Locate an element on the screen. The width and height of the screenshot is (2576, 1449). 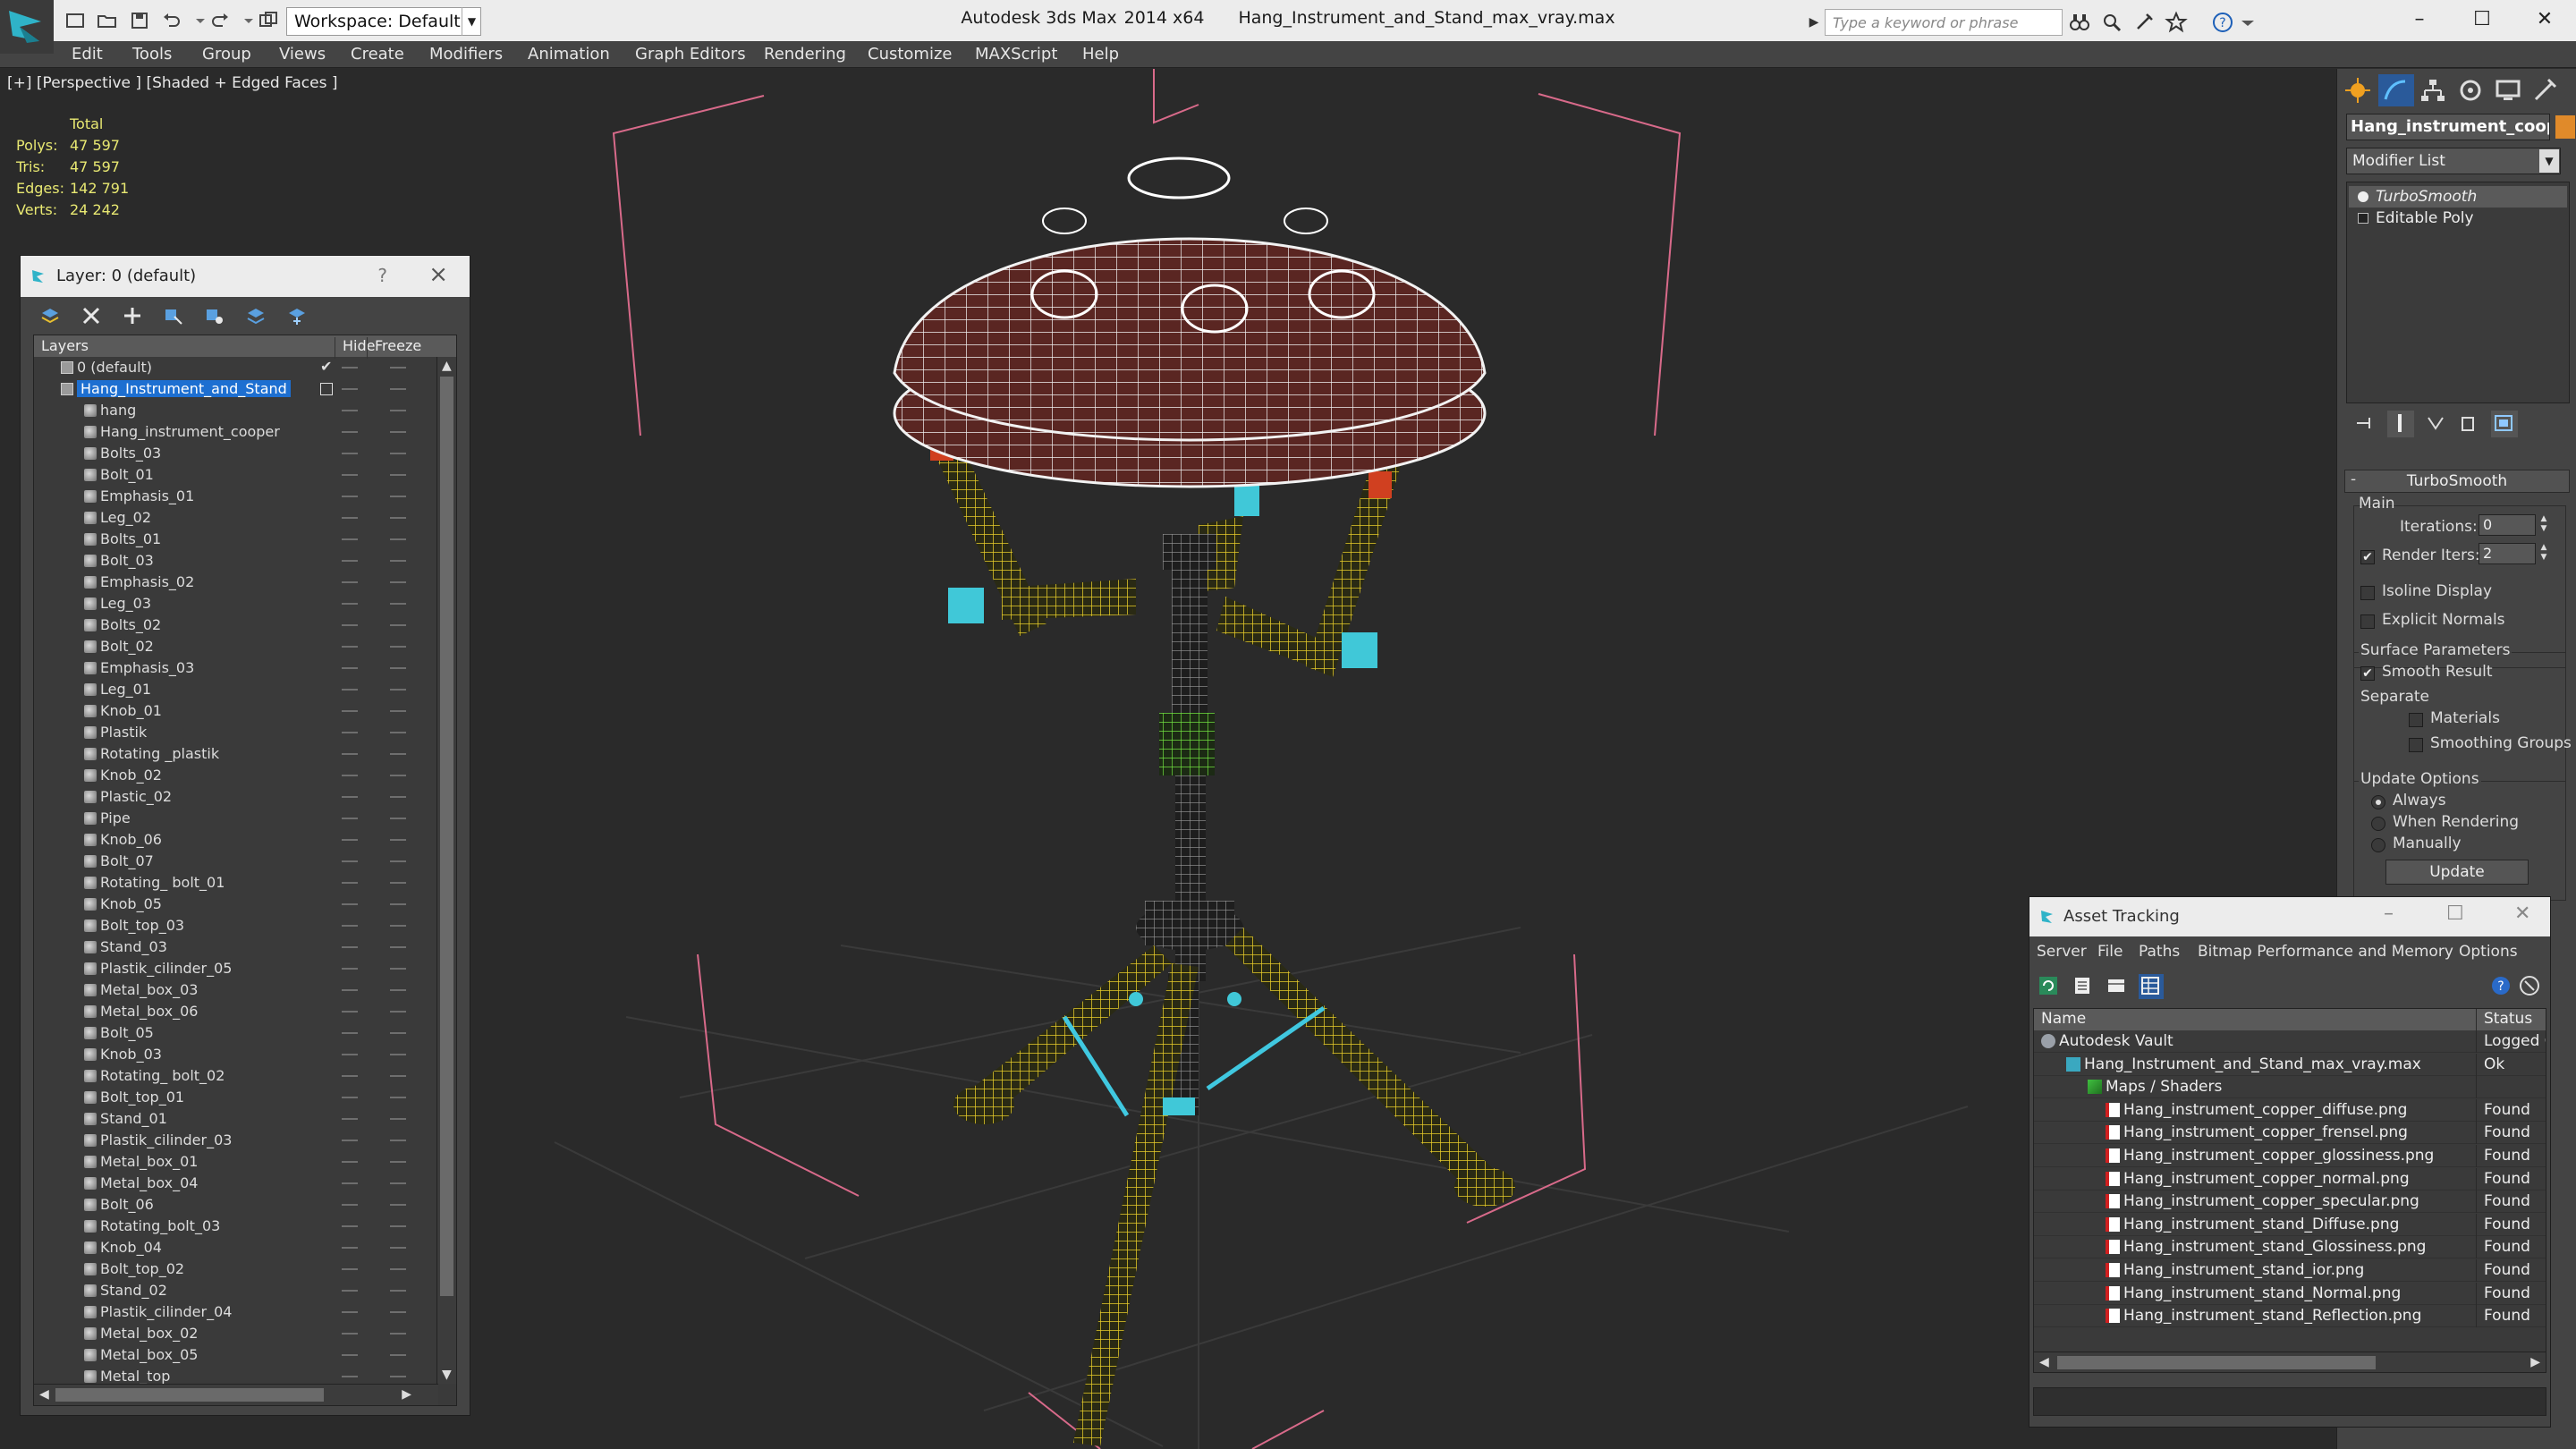
list-view-icon is located at coordinates (2083, 986).